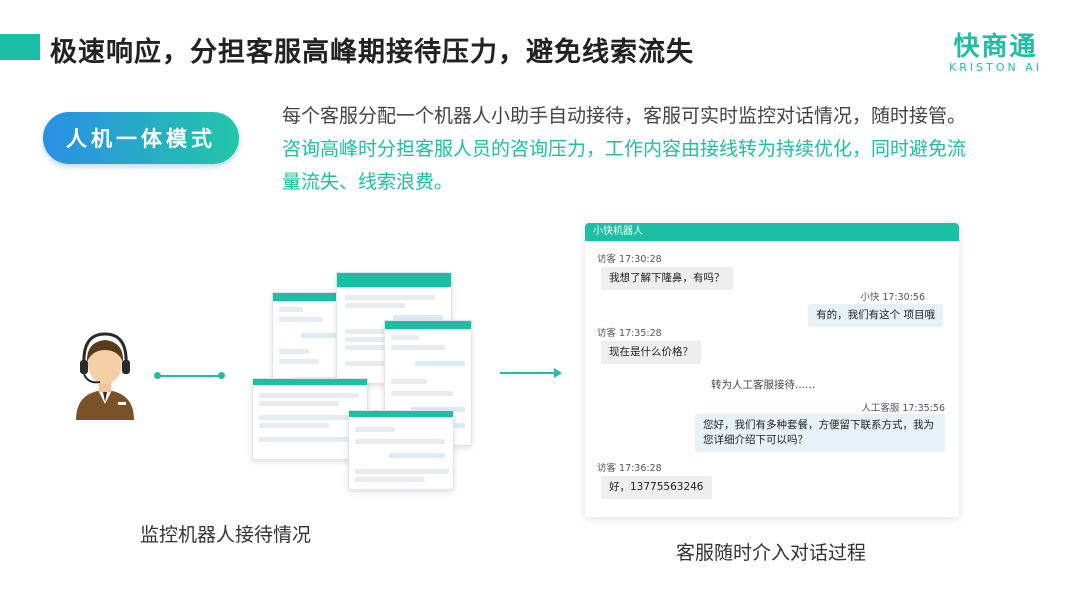 This screenshot has width=1080, height=610. Describe the element at coordinates (995, 47) in the screenshot. I see `logo-cn: 快商通` at that location.